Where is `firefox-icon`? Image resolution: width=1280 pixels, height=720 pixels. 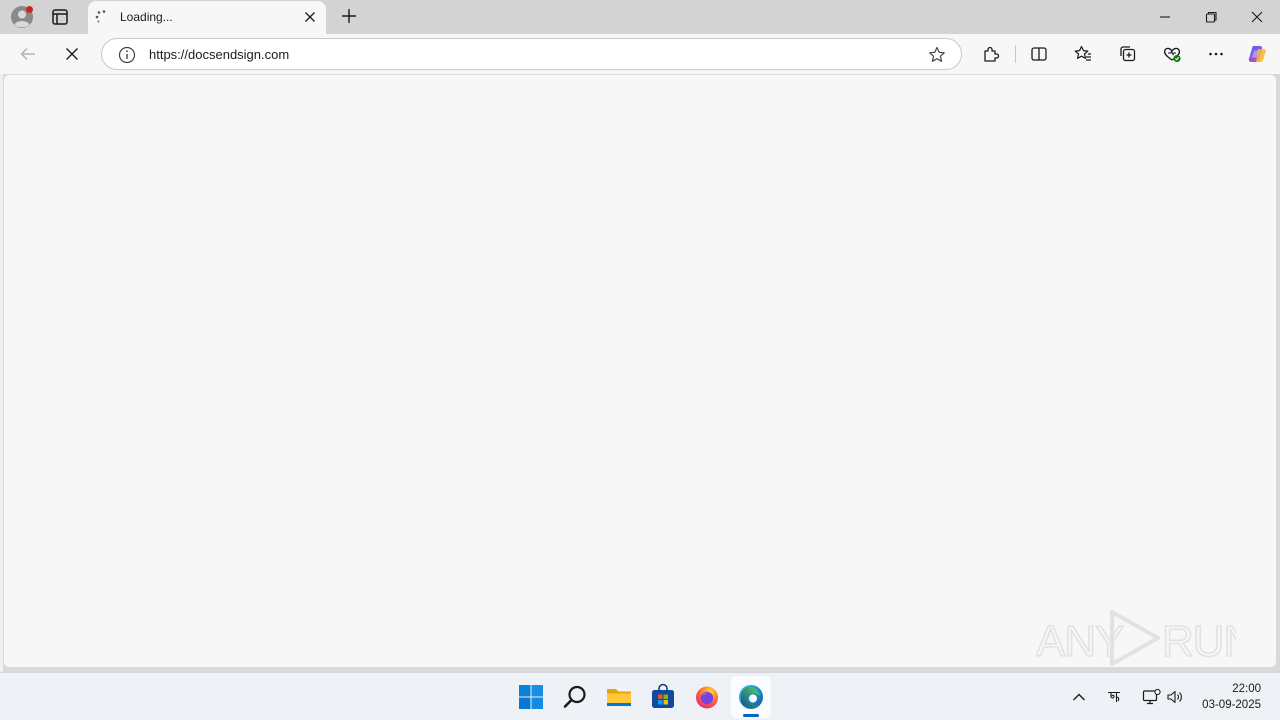 firefox-icon is located at coordinates (707, 697).